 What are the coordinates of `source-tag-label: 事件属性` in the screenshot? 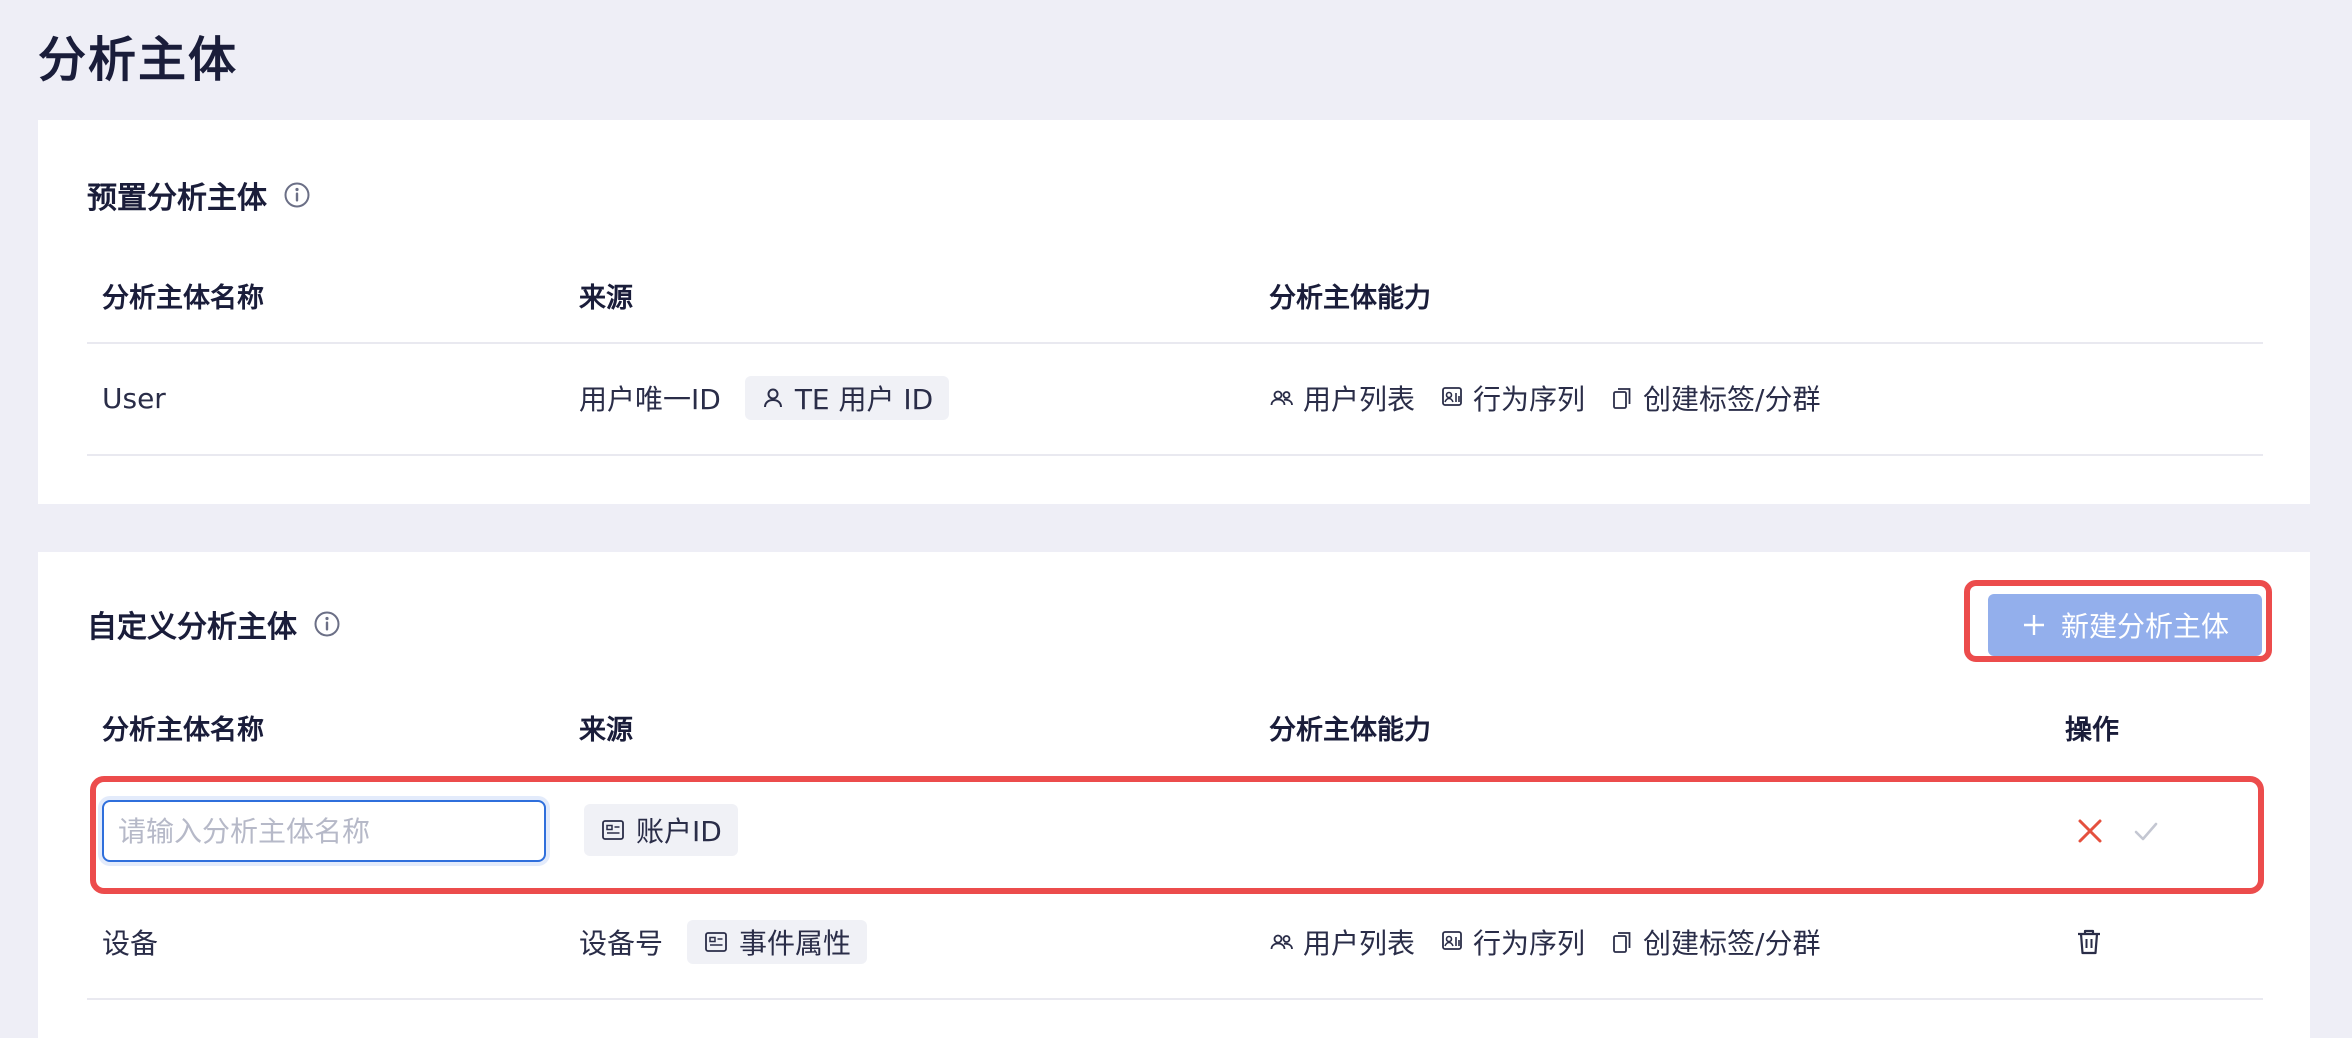 It's located at (795, 943).